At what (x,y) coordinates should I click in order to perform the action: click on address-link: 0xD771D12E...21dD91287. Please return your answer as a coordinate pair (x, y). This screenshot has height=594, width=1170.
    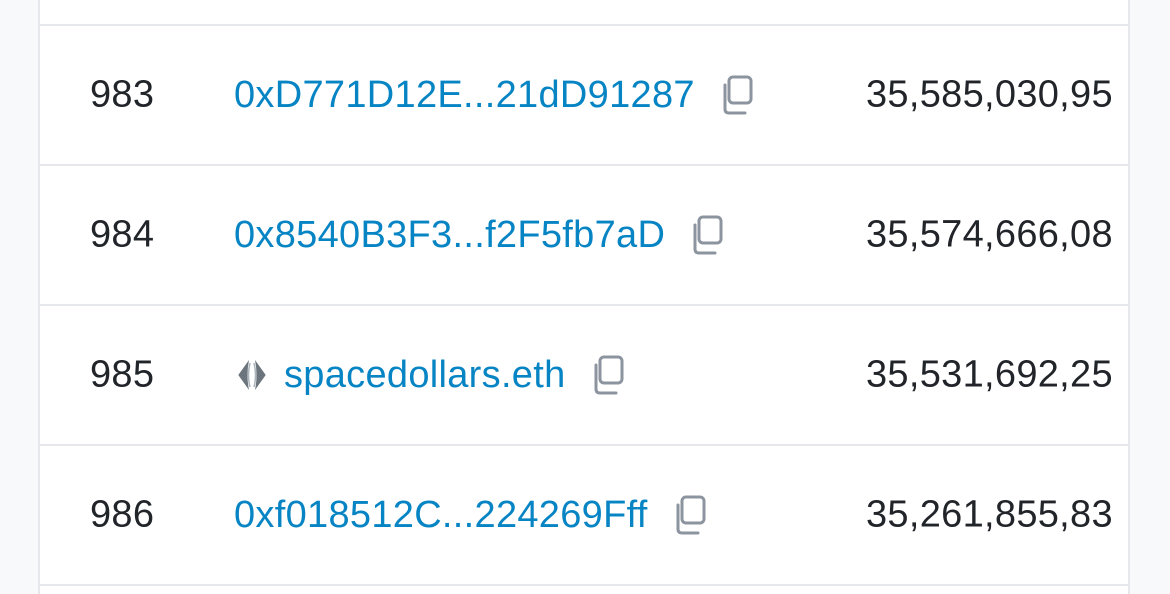
    Looking at the image, I should click on (464, 95).